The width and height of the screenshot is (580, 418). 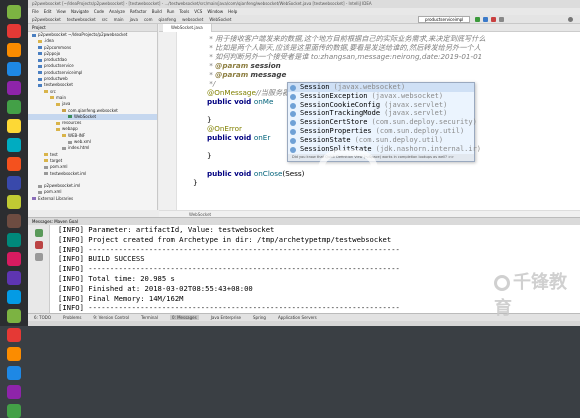 What do you see at coordinates (381, 96) in the screenshot?
I see `completion-item: SessionException (javax.websocket)` at bounding box center [381, 96].